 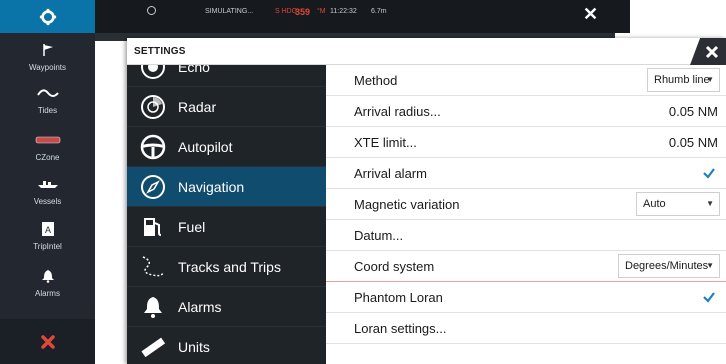 What do you see at coordinates (321, 11) in the screenshot?
I see `heading-unit: °M` at bounding box center [321, 11].